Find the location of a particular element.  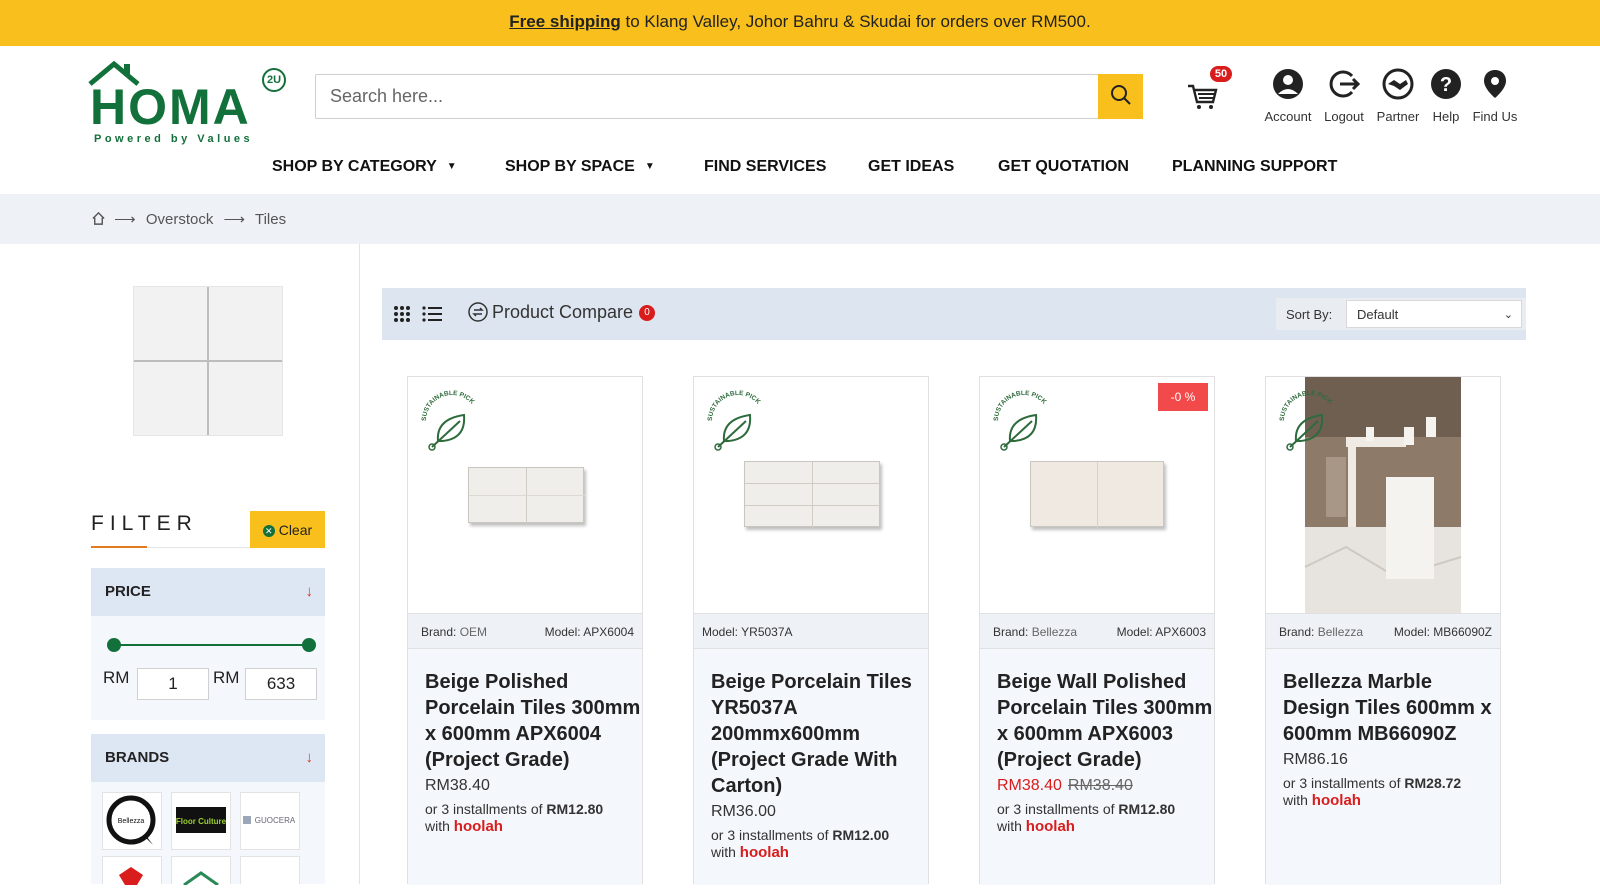

product-price: RM38.40 is located at coordinates (457, 785).